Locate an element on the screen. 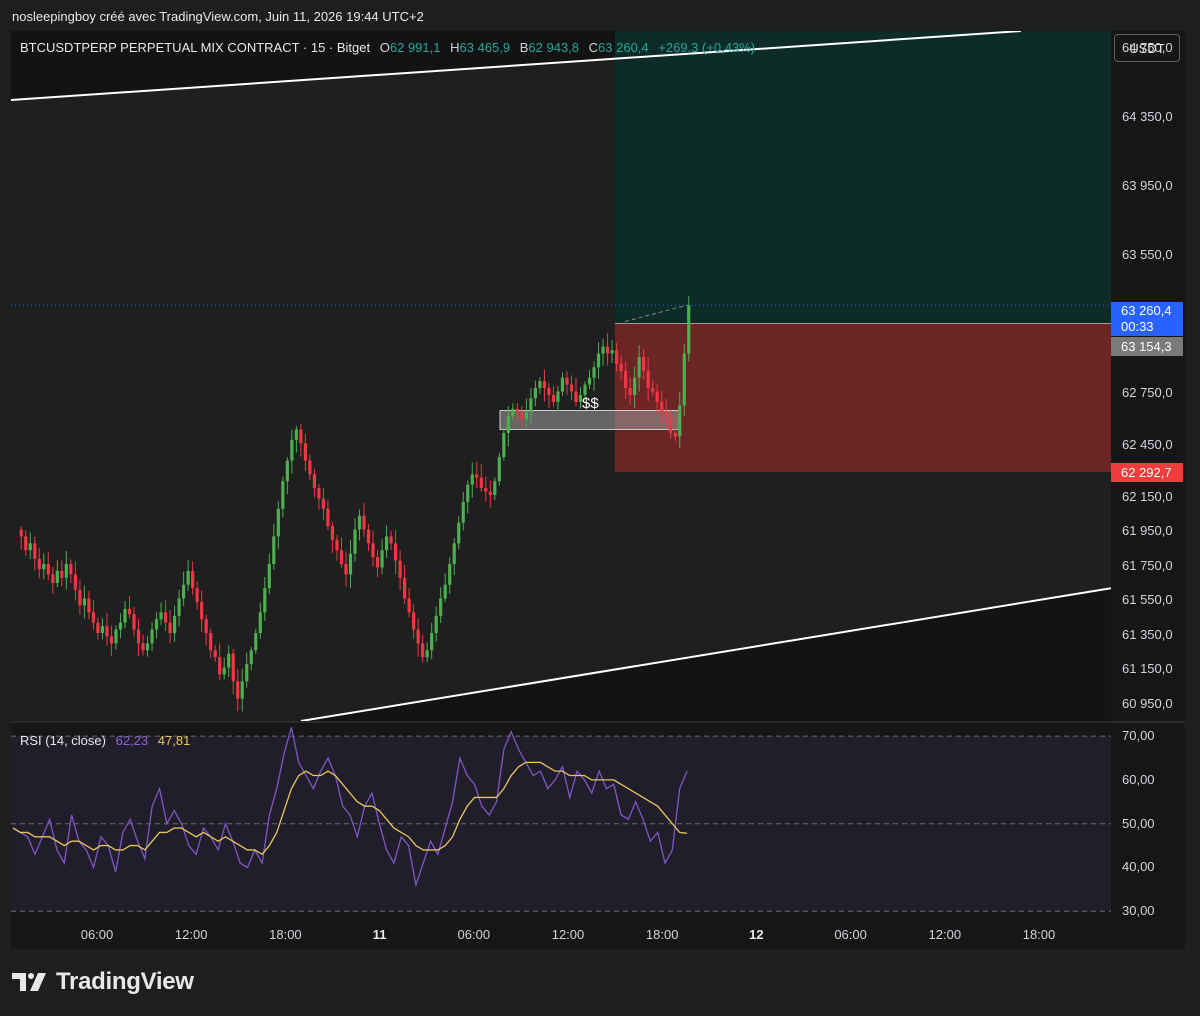 The height and width of the screenshot is (1016, 1200). open-value: 62 991,1 is located at coordinates (415, 47).